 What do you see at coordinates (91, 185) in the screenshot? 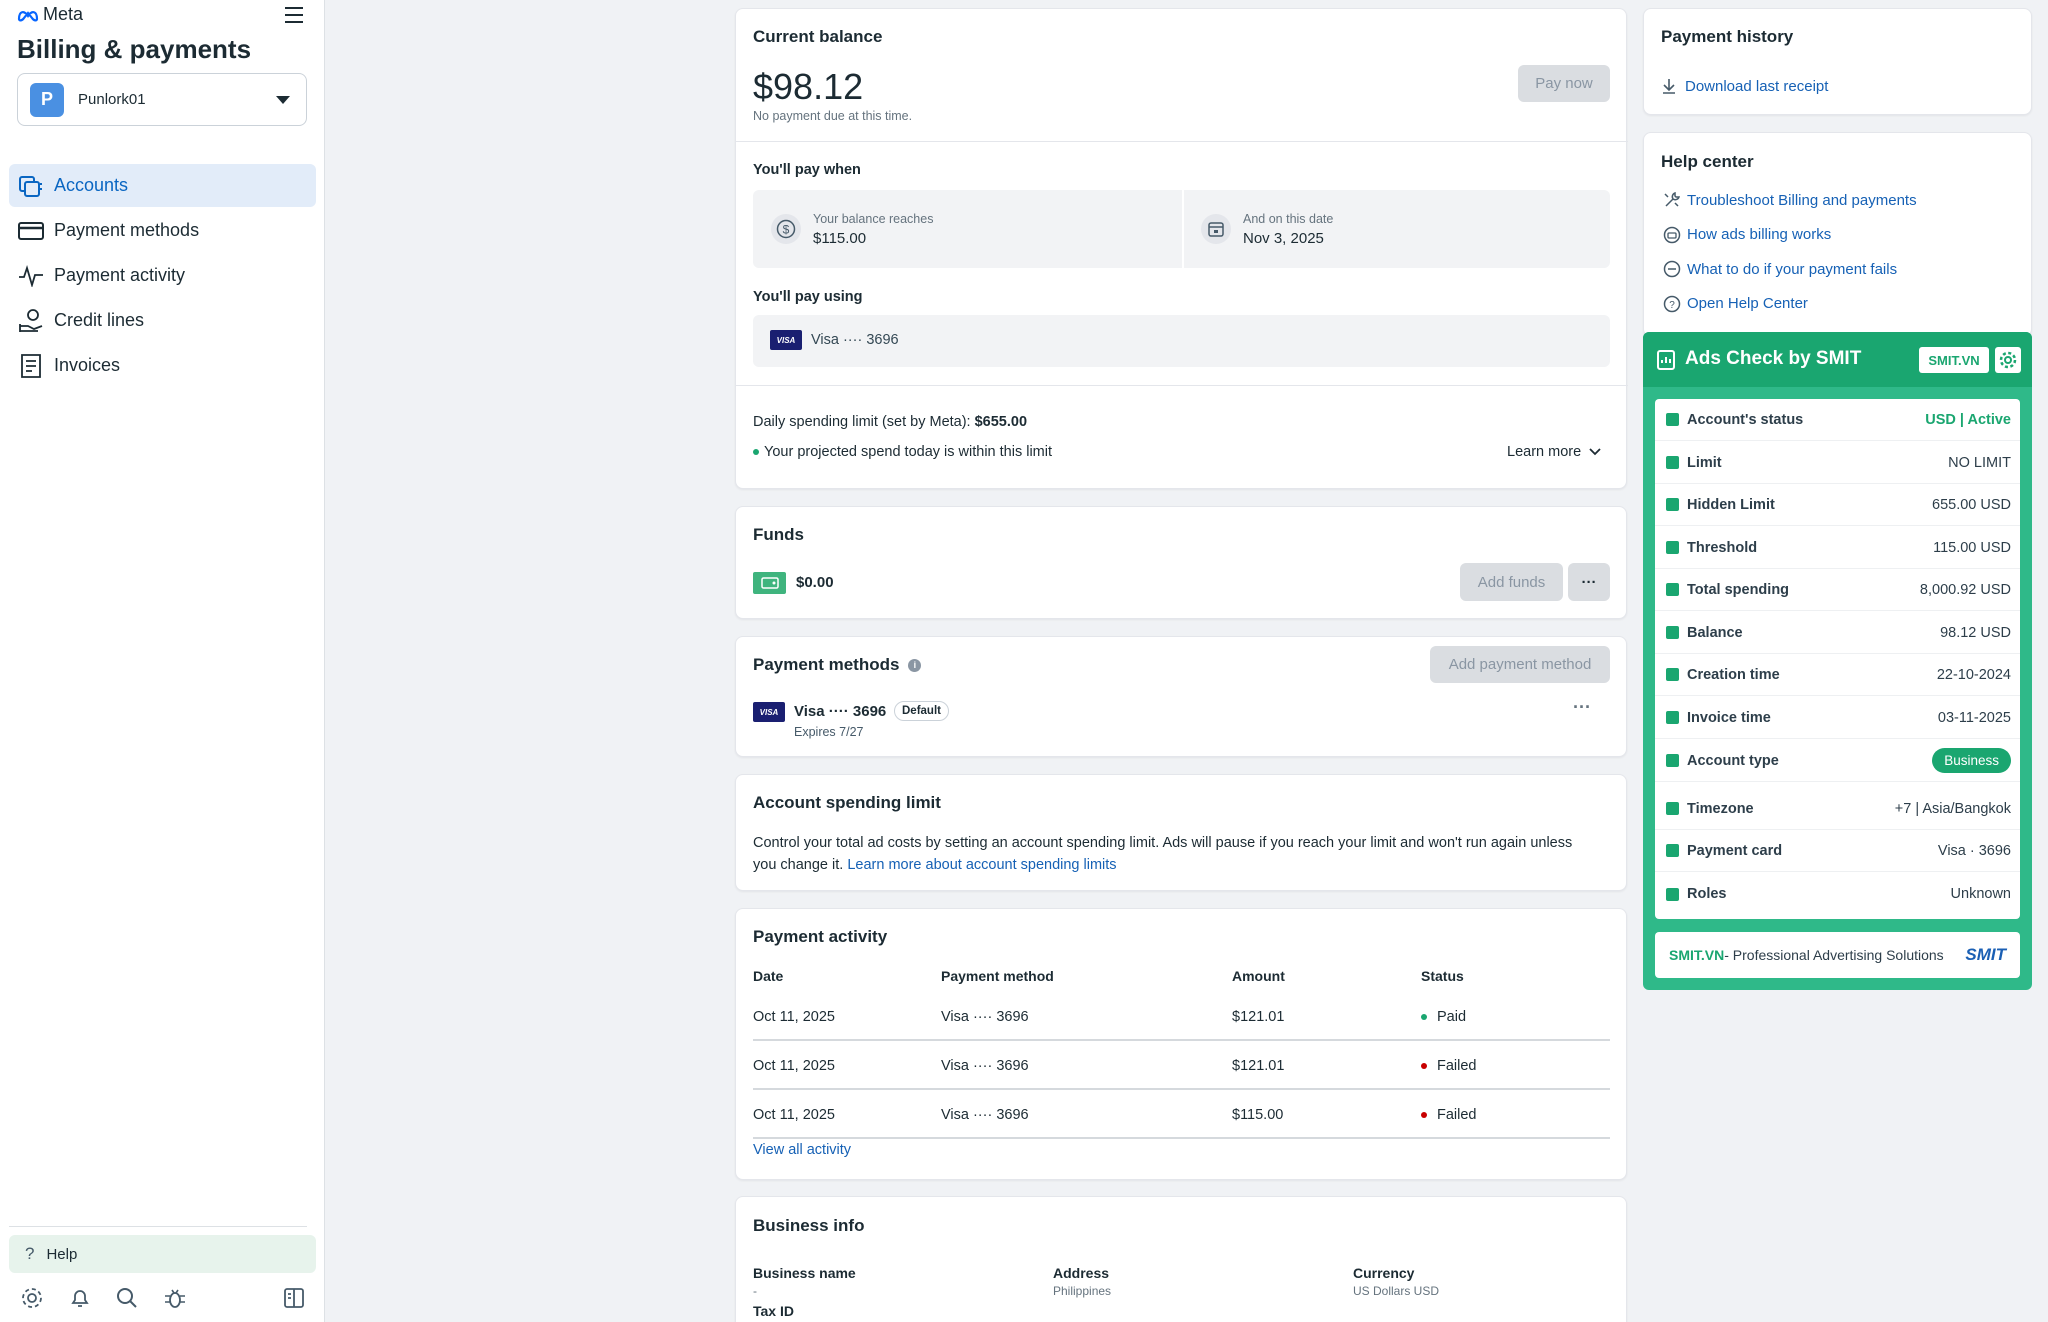
I see `sidebar-item-label: Accounts` at bounding box center [91, 185].